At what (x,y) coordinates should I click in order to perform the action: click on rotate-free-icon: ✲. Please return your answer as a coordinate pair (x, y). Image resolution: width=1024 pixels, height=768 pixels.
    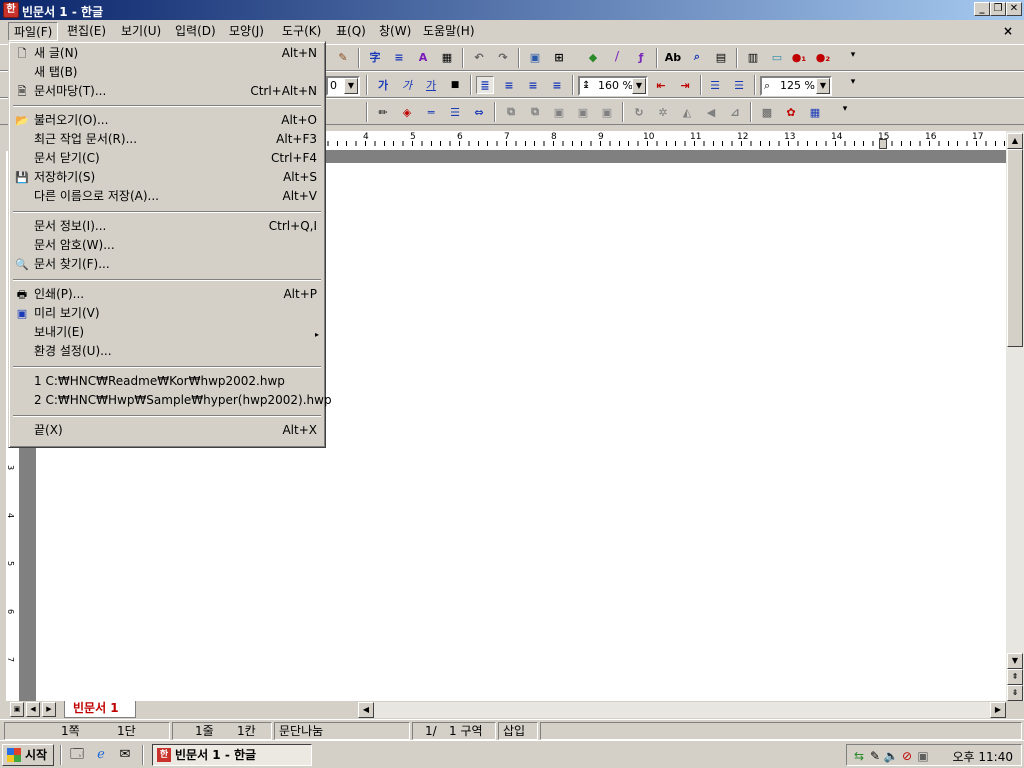
    Looking at the image, I should click on (663, 112).